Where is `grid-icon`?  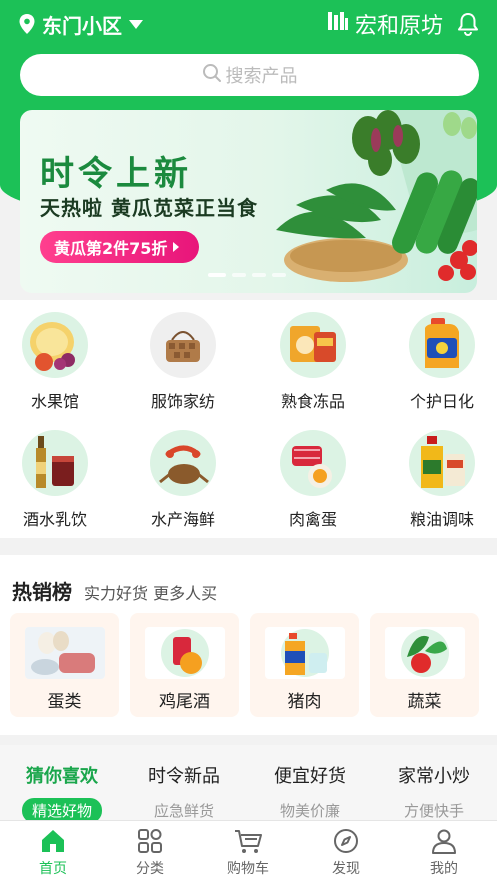
grid-icon is located at coordinates (150, 841).